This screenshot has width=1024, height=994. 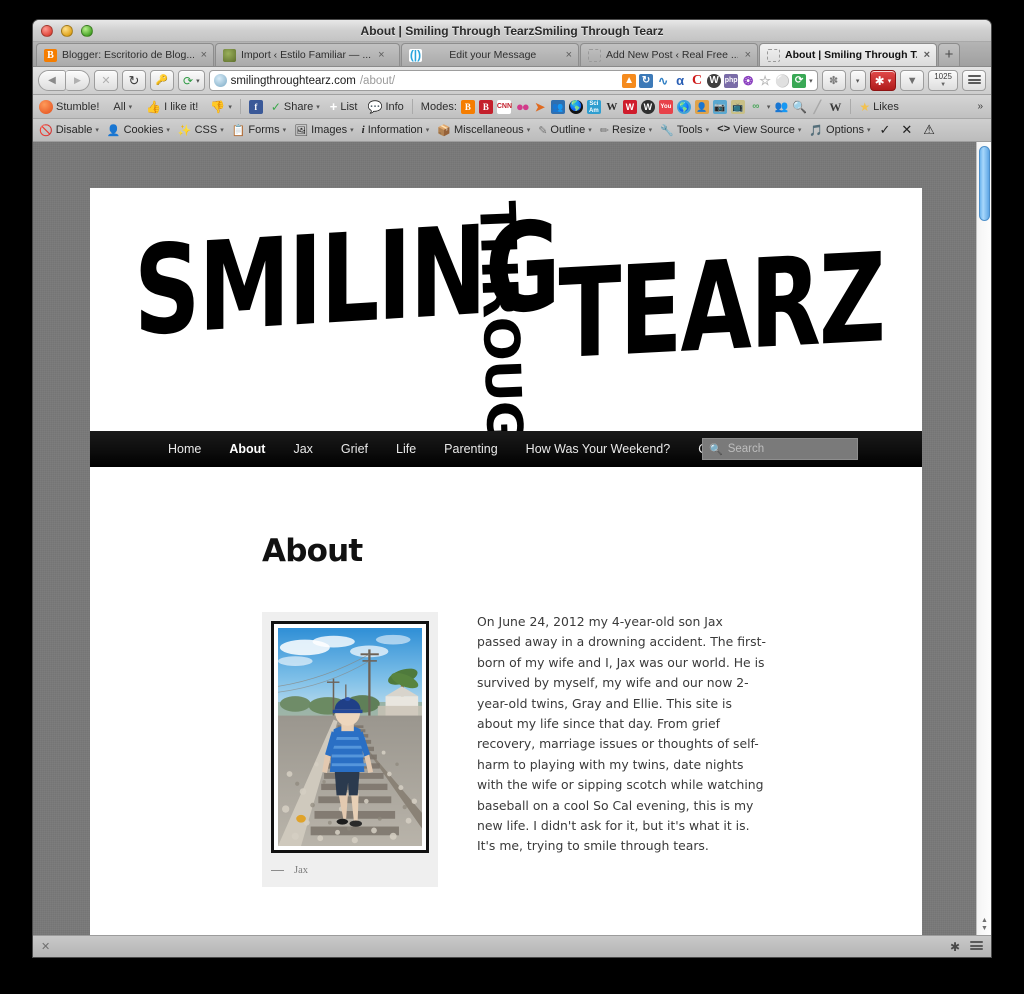 I want to click on nav-item-parenting: Parenting, so click(x=471, y=449).